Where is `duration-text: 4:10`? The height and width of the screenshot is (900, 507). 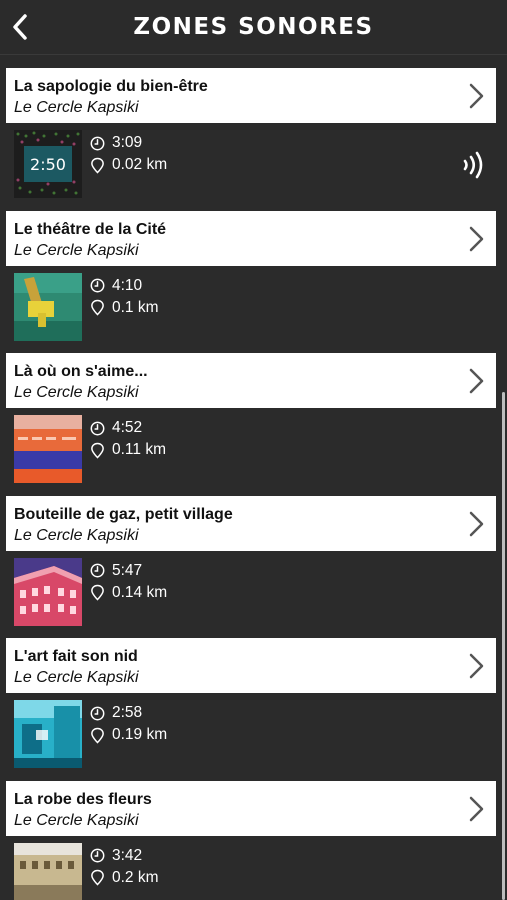 duration-text: 4:10 is located at coordinates (127, 285).